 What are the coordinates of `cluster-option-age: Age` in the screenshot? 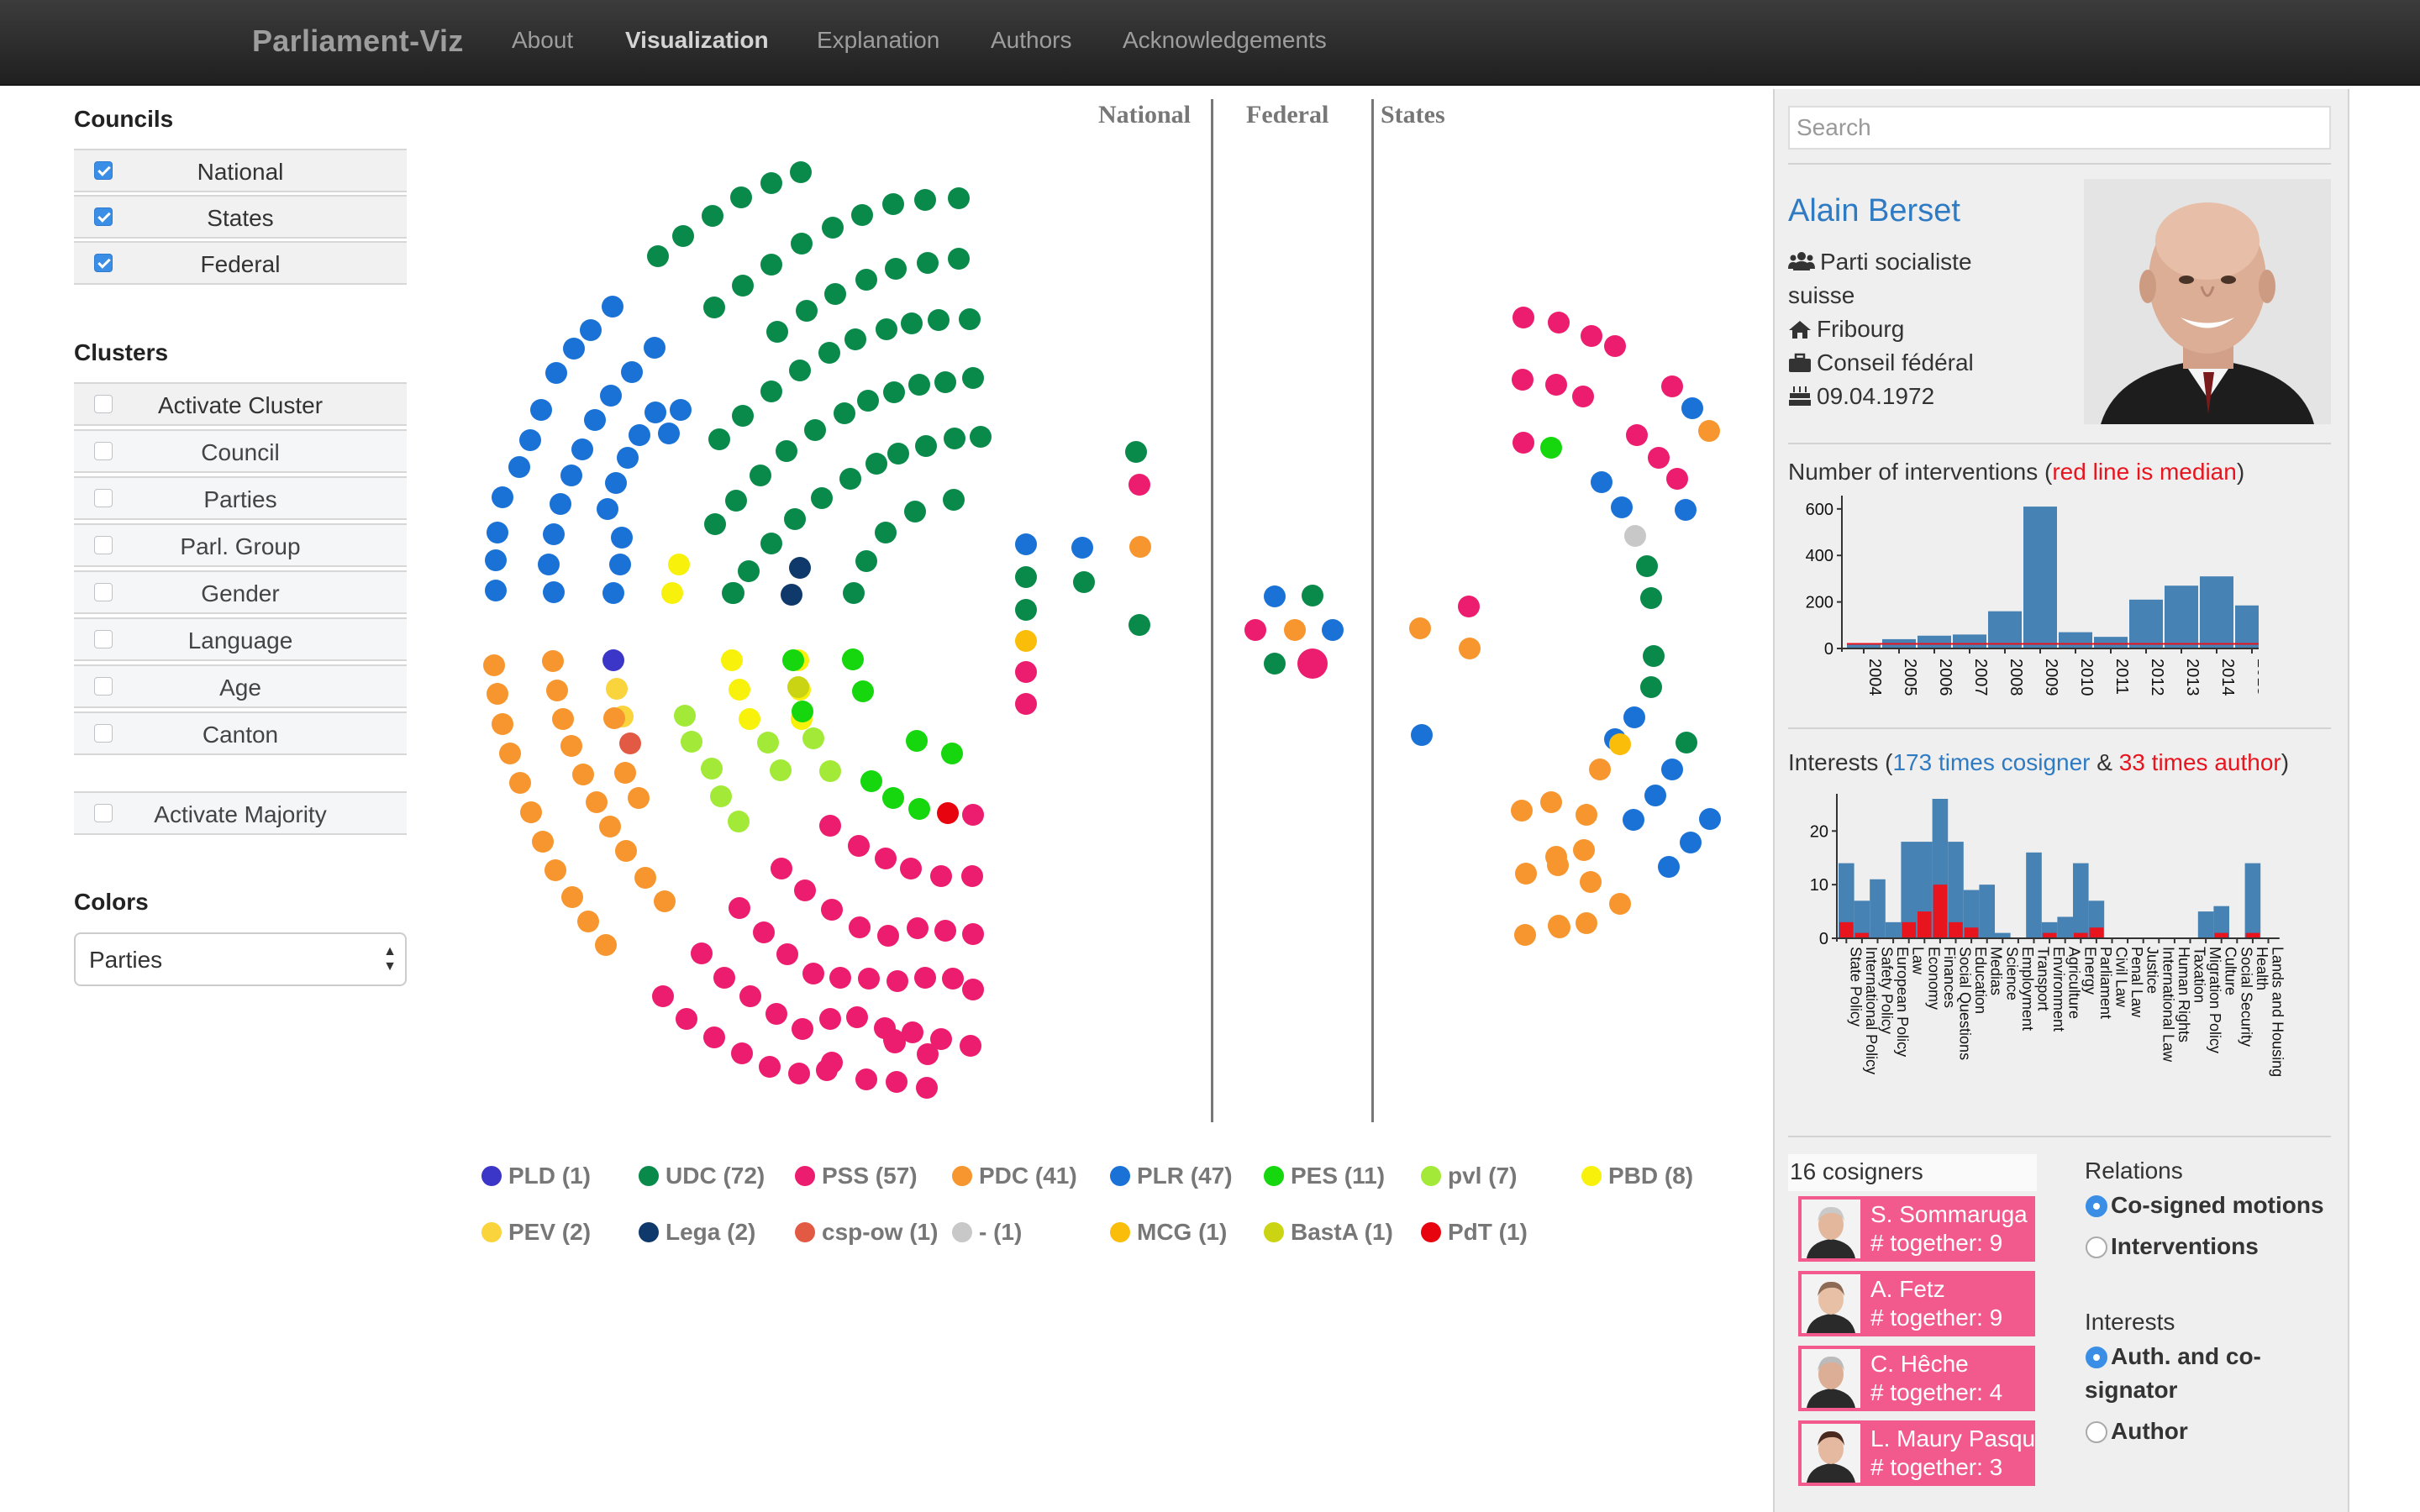 It's located at (240, 686).